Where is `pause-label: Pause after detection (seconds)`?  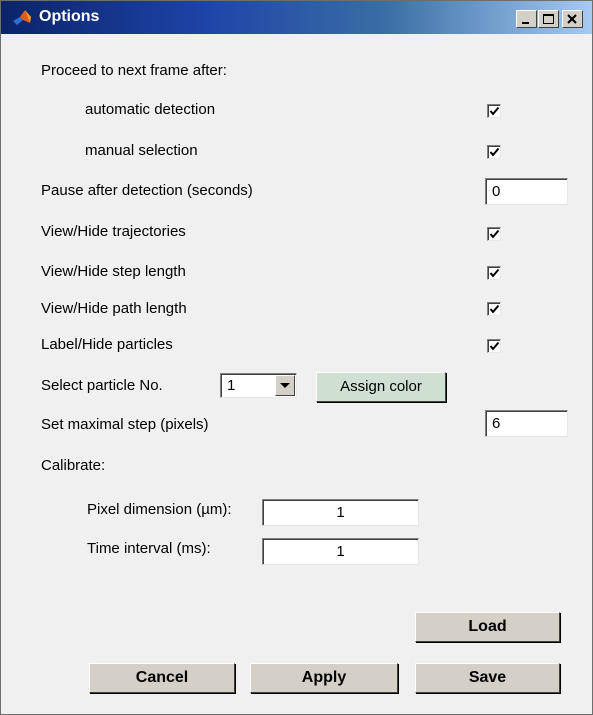
pause-label: Pause after detection (seconds) is located at coordinates (147, 190).